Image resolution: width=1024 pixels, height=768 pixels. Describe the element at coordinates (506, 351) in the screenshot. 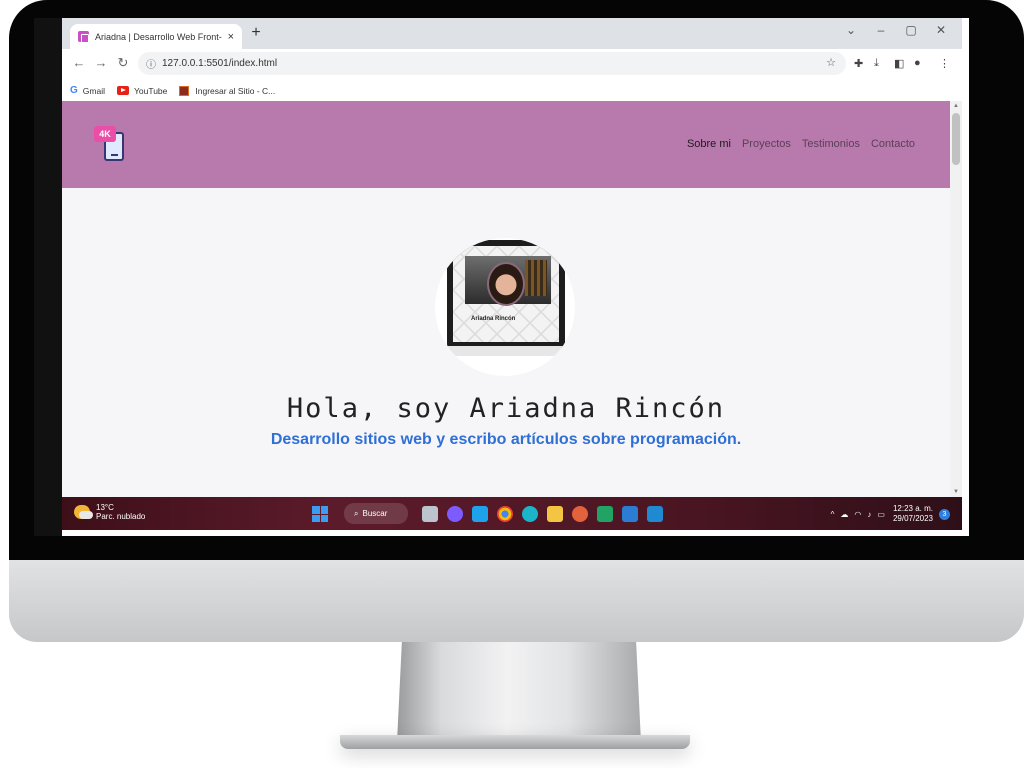

I see `laptop-base` at that location.